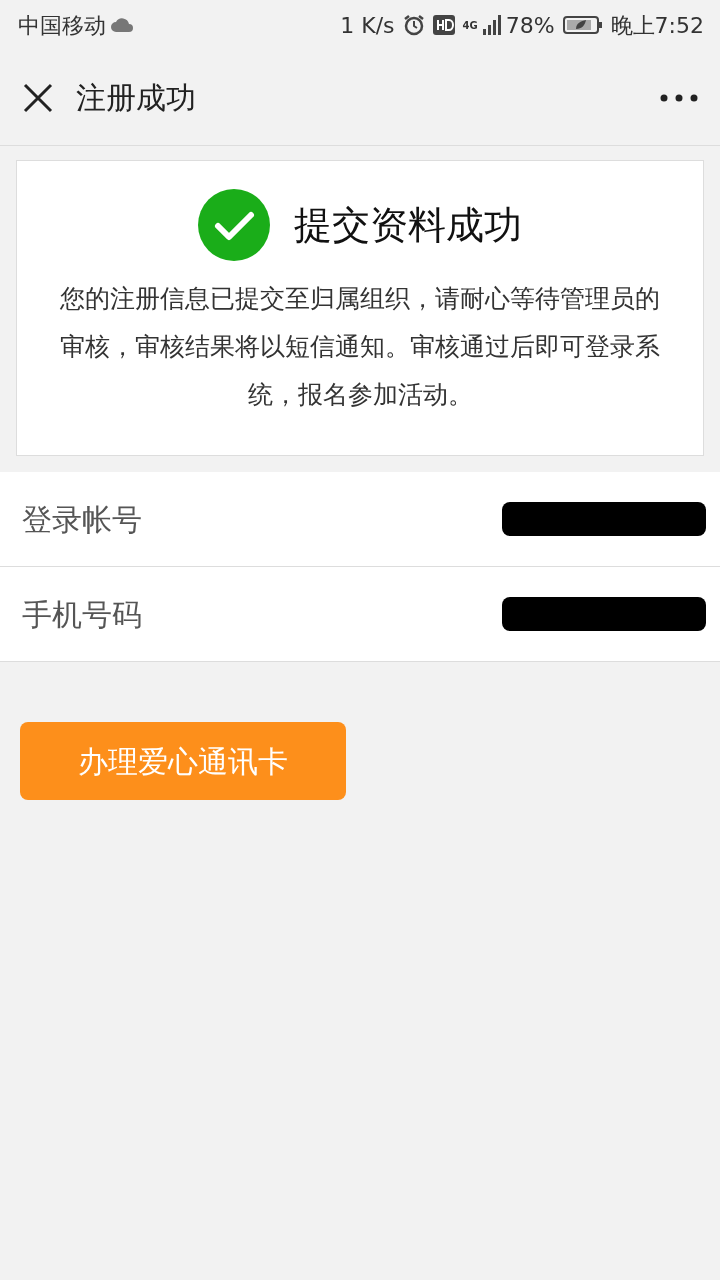 Image resolution: width=720 pixels, height=1280 pixels. I want to click on result-title: 提交资料成功, so click(408, 225).